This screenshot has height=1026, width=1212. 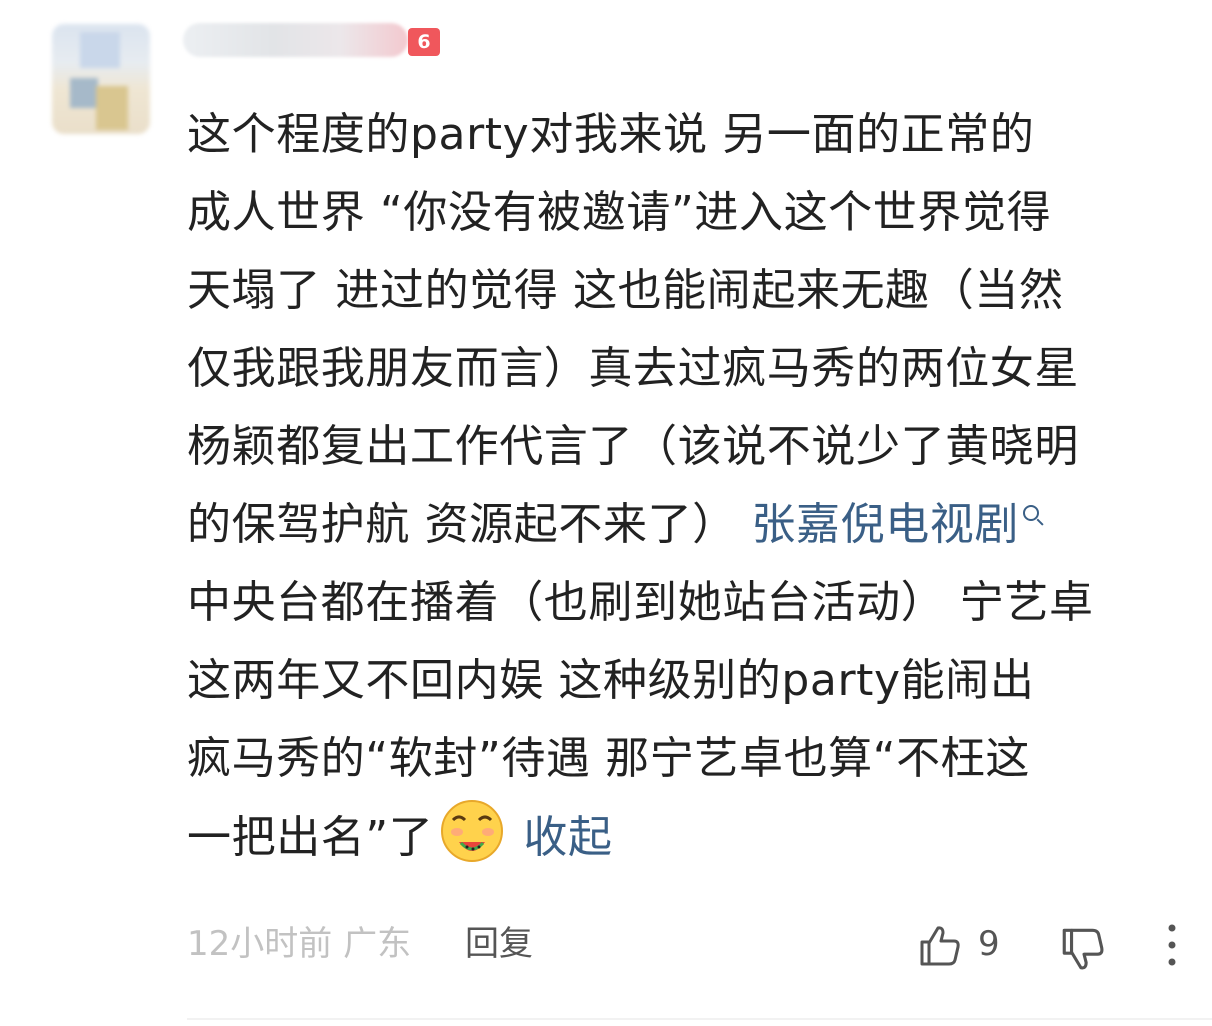 I want to click on grinning-watermelon-emoji-icon, so click(x=472, y=831).